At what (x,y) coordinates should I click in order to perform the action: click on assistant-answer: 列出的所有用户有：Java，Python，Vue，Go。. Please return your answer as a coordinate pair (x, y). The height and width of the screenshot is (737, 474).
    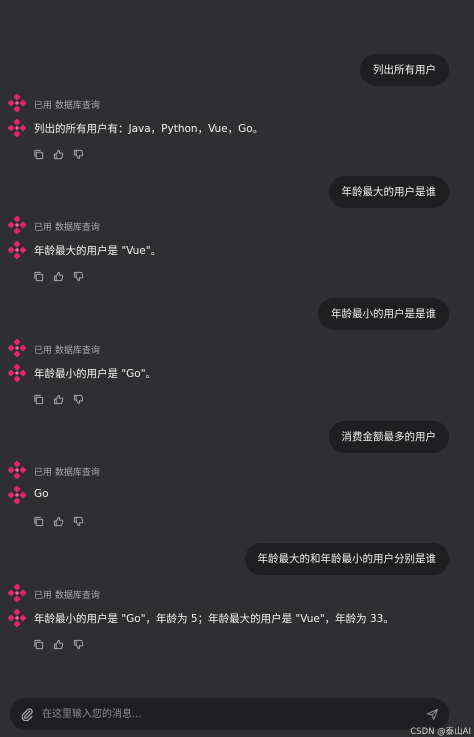
    Looking at the image, I should click on (149, 129).